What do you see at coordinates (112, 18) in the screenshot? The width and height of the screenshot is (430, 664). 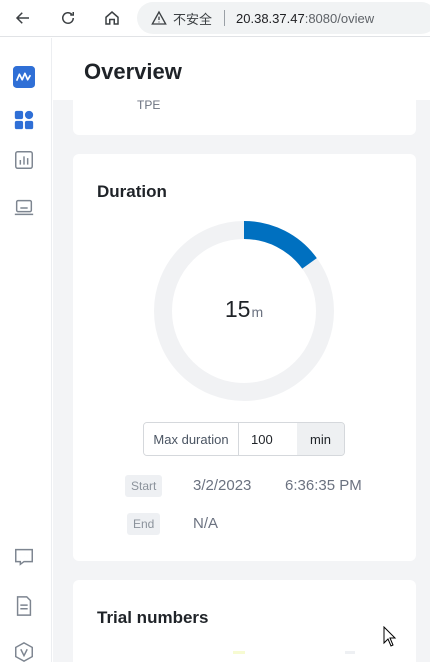 I see `home-icon` at bounding box center [112, 18].